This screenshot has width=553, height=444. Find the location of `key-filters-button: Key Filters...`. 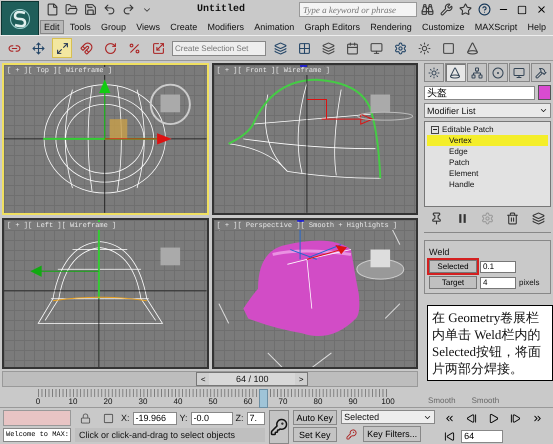

key-filters-button: Key Filters... is located at coordinates (392, 434).